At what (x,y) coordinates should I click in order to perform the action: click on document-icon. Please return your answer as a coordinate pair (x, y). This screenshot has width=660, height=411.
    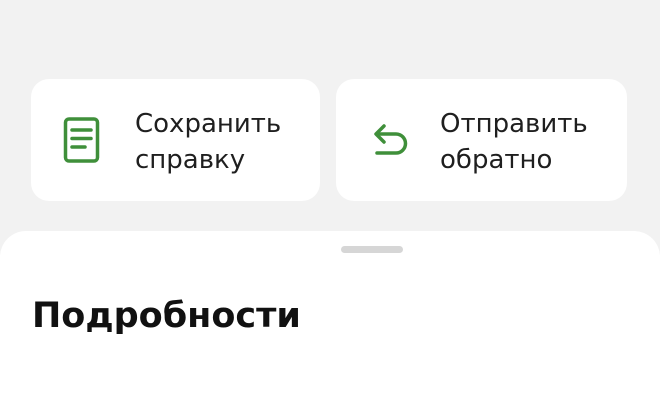
    Looking at the image, I should click on (81, 140).